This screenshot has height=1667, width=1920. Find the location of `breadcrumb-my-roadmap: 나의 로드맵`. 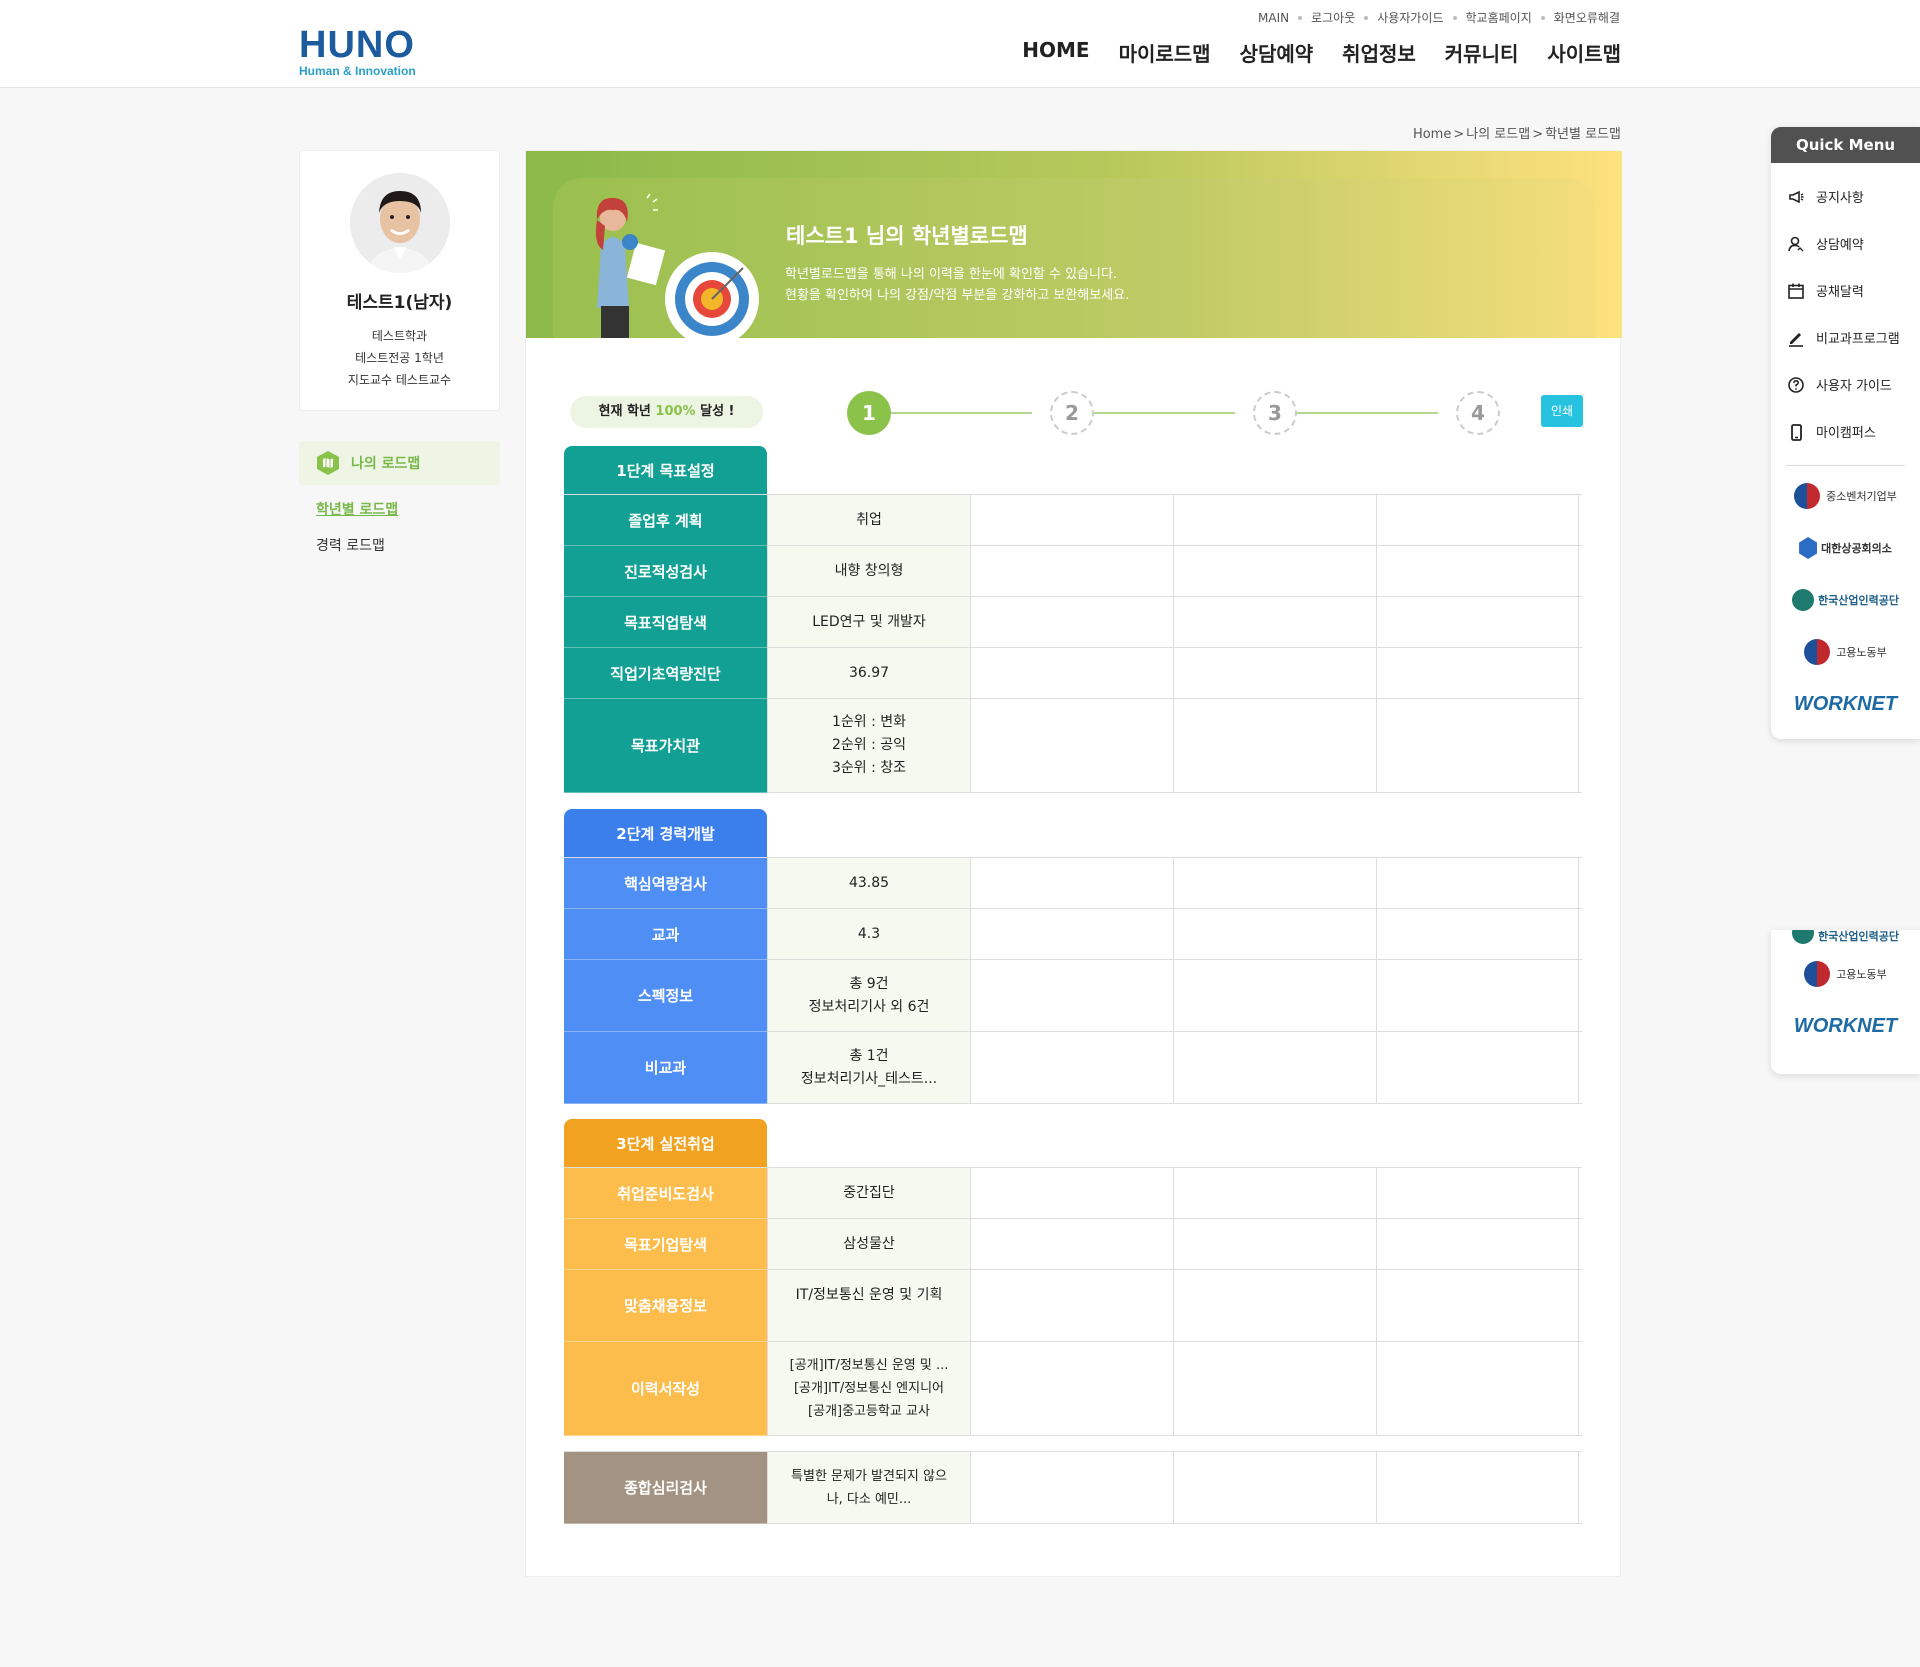

breadcrumb-my-roadmap: 나의 로드맵 is located at coordinates (1498, 134).